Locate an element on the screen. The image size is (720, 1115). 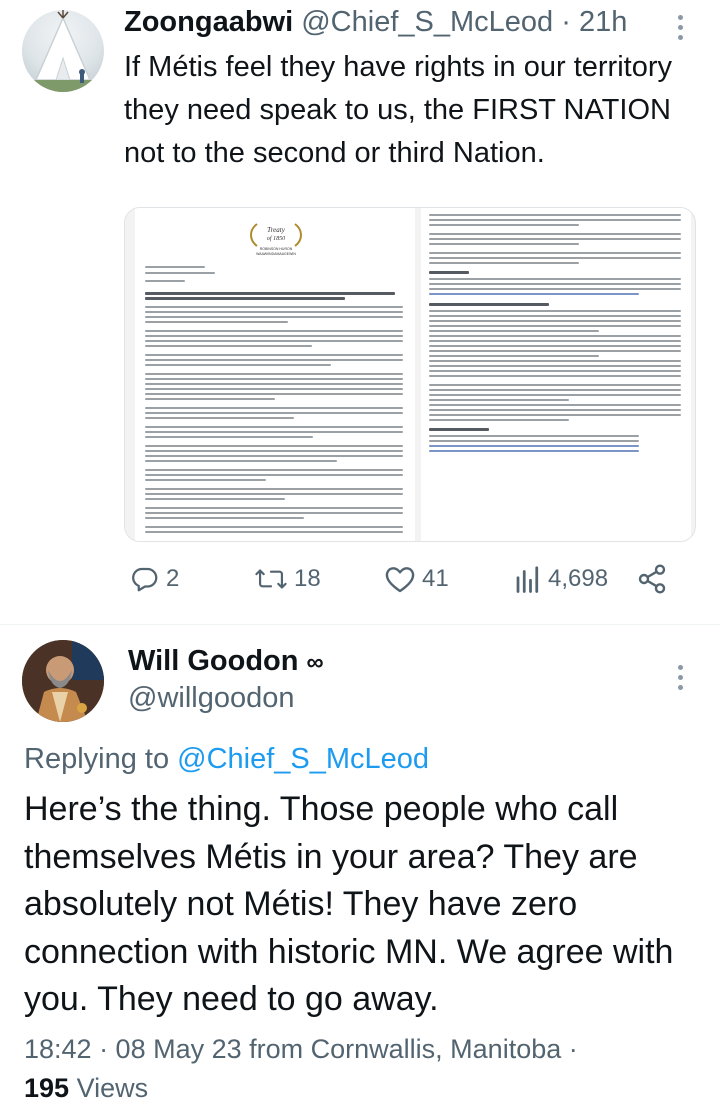
like-icon is located at coordinates (400, 580).